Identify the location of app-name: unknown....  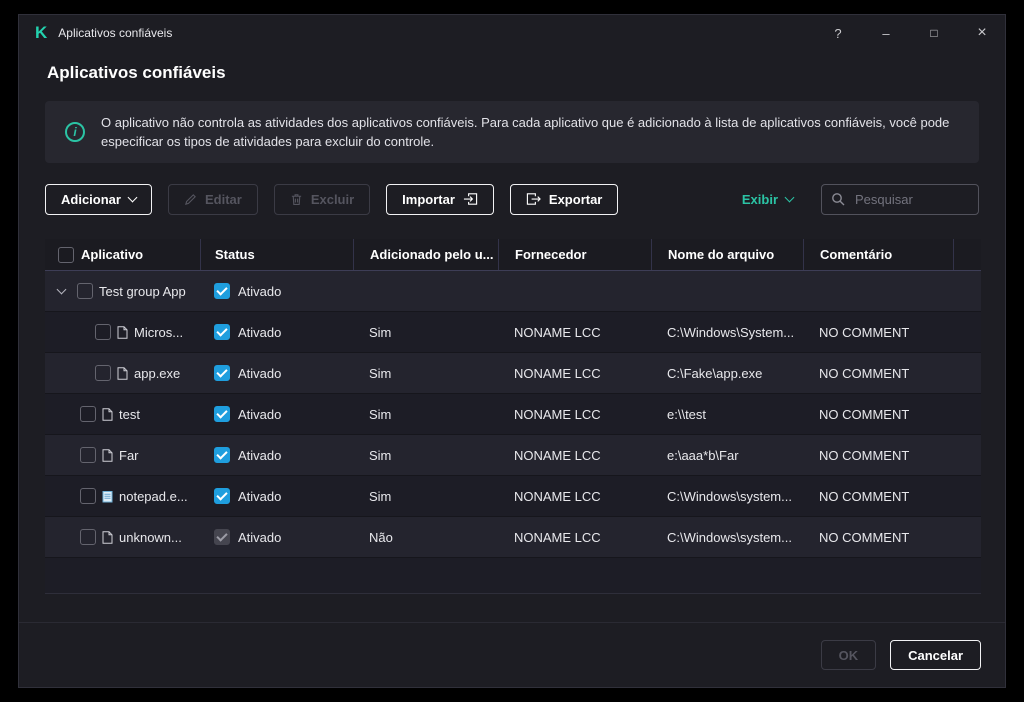
(150, 537).